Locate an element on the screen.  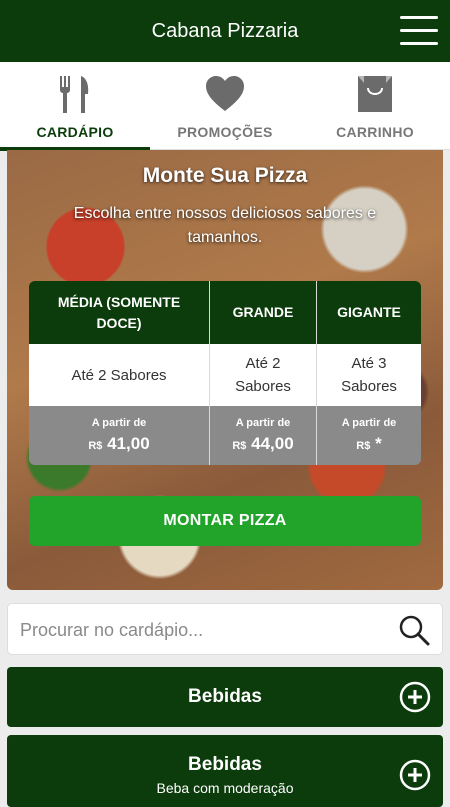
fork-knife-icon is located at coordinates (74, 94).